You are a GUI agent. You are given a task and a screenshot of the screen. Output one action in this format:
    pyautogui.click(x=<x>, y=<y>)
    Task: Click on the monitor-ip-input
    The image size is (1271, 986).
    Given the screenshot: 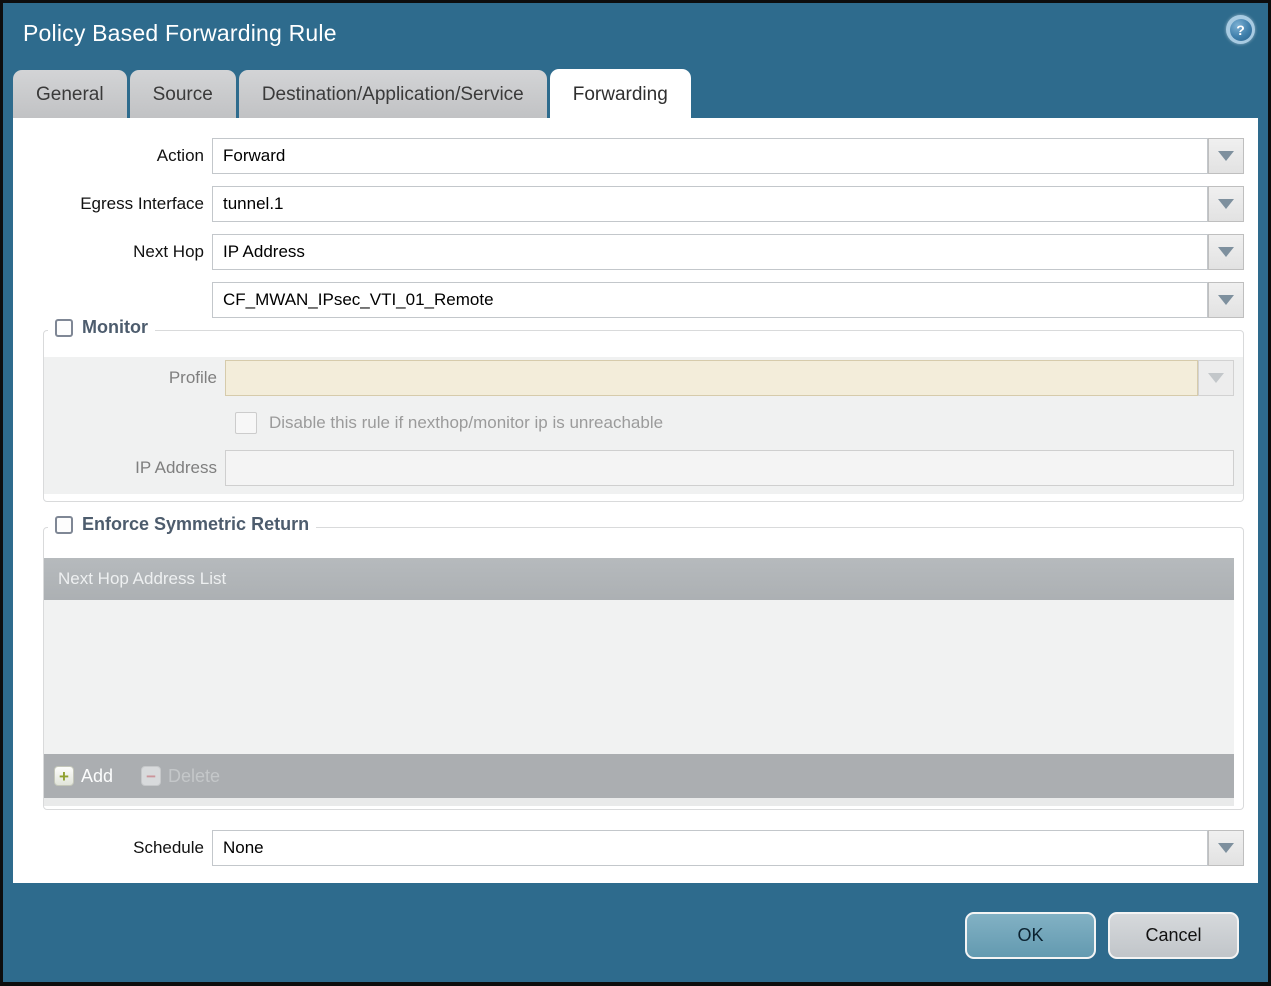 What is the action you would take?
    pyautogui.click(x=729, y=468)
    